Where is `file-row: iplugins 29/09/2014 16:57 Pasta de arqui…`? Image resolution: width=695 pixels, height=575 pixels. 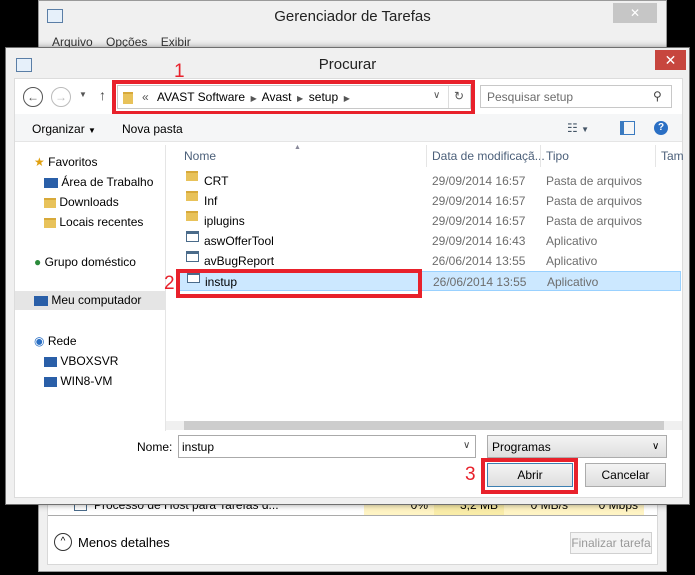
file-row: iplugins 29/09/2014 16:57 Pasta de arqui… is located at coordinates (428, 221).